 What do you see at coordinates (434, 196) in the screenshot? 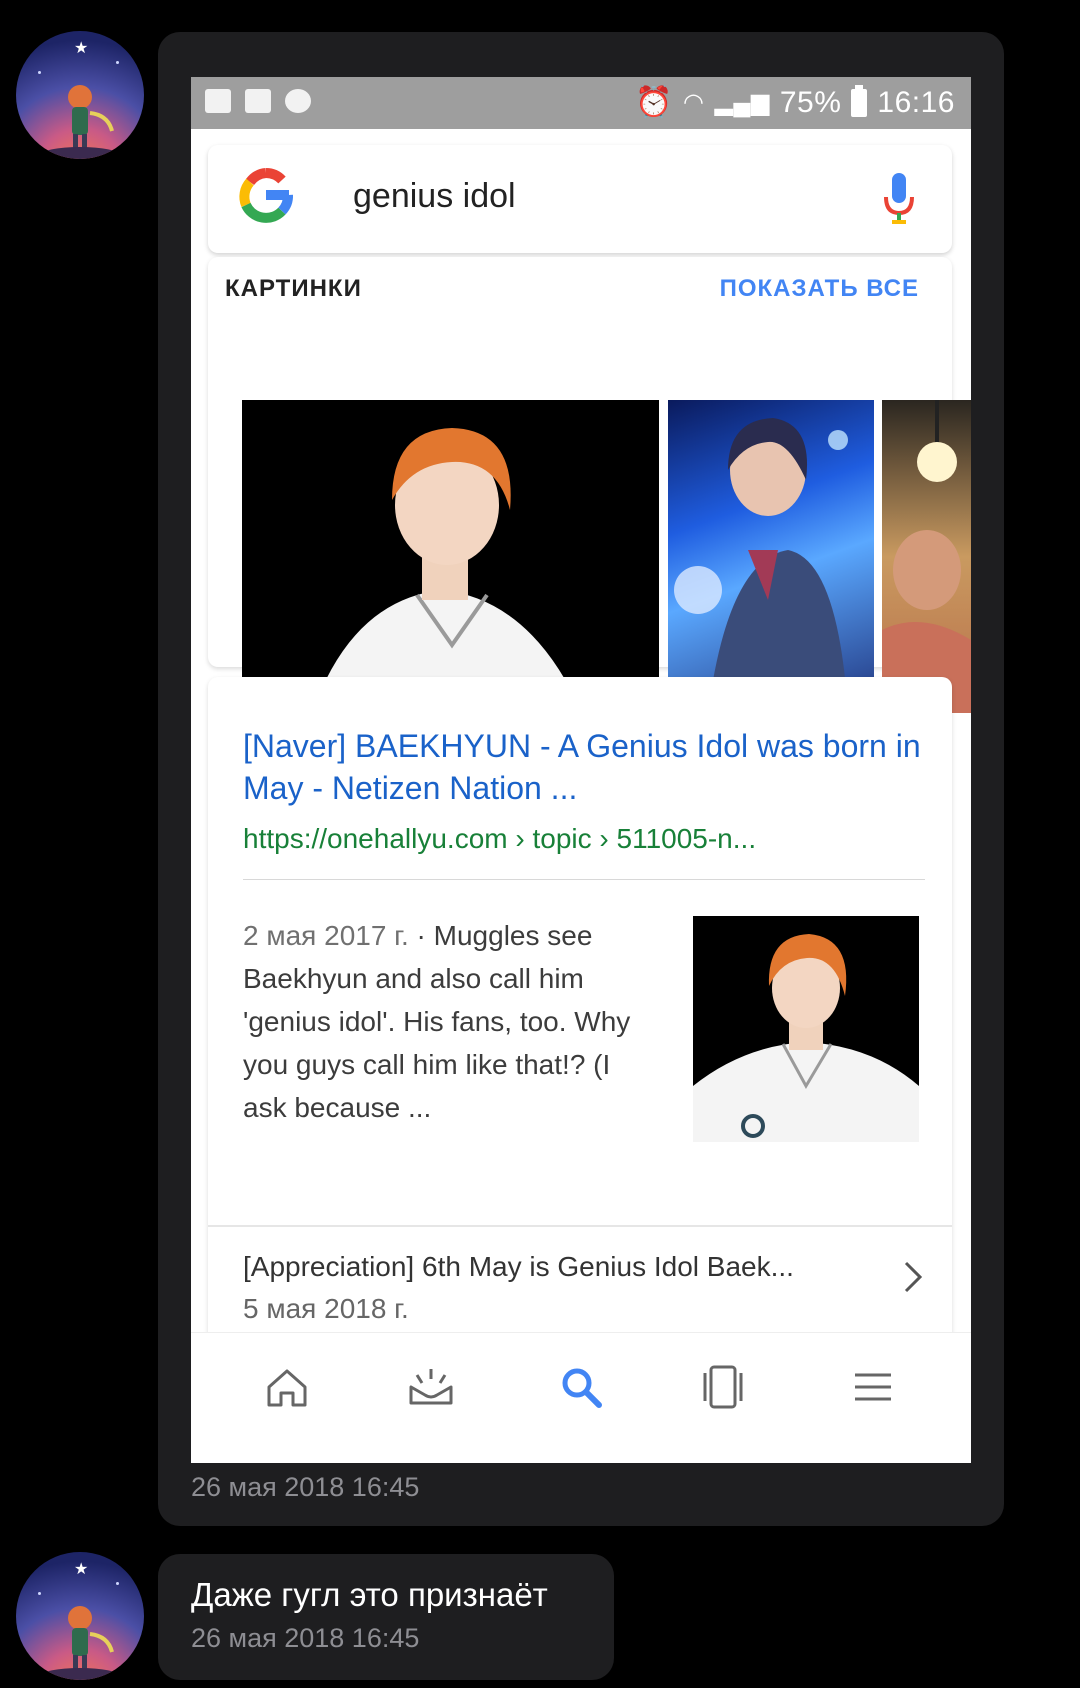
I see `search-query: genius idol` at bounding box center [434, 196].